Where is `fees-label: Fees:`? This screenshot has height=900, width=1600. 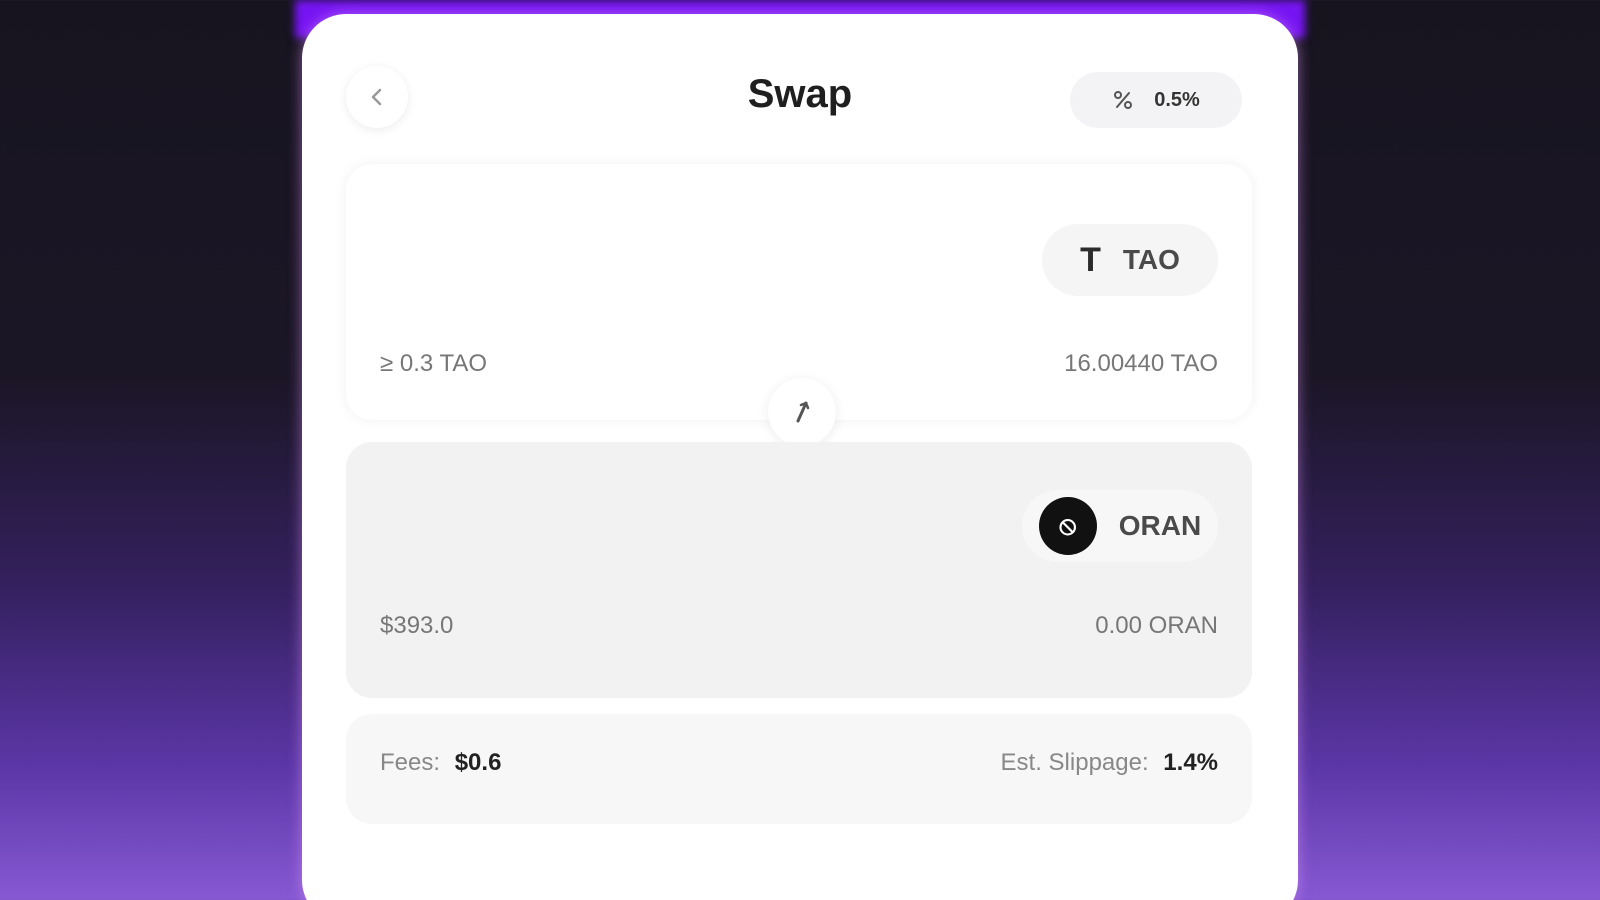
fees-label: Fees: is located at coordinates (410, 762).